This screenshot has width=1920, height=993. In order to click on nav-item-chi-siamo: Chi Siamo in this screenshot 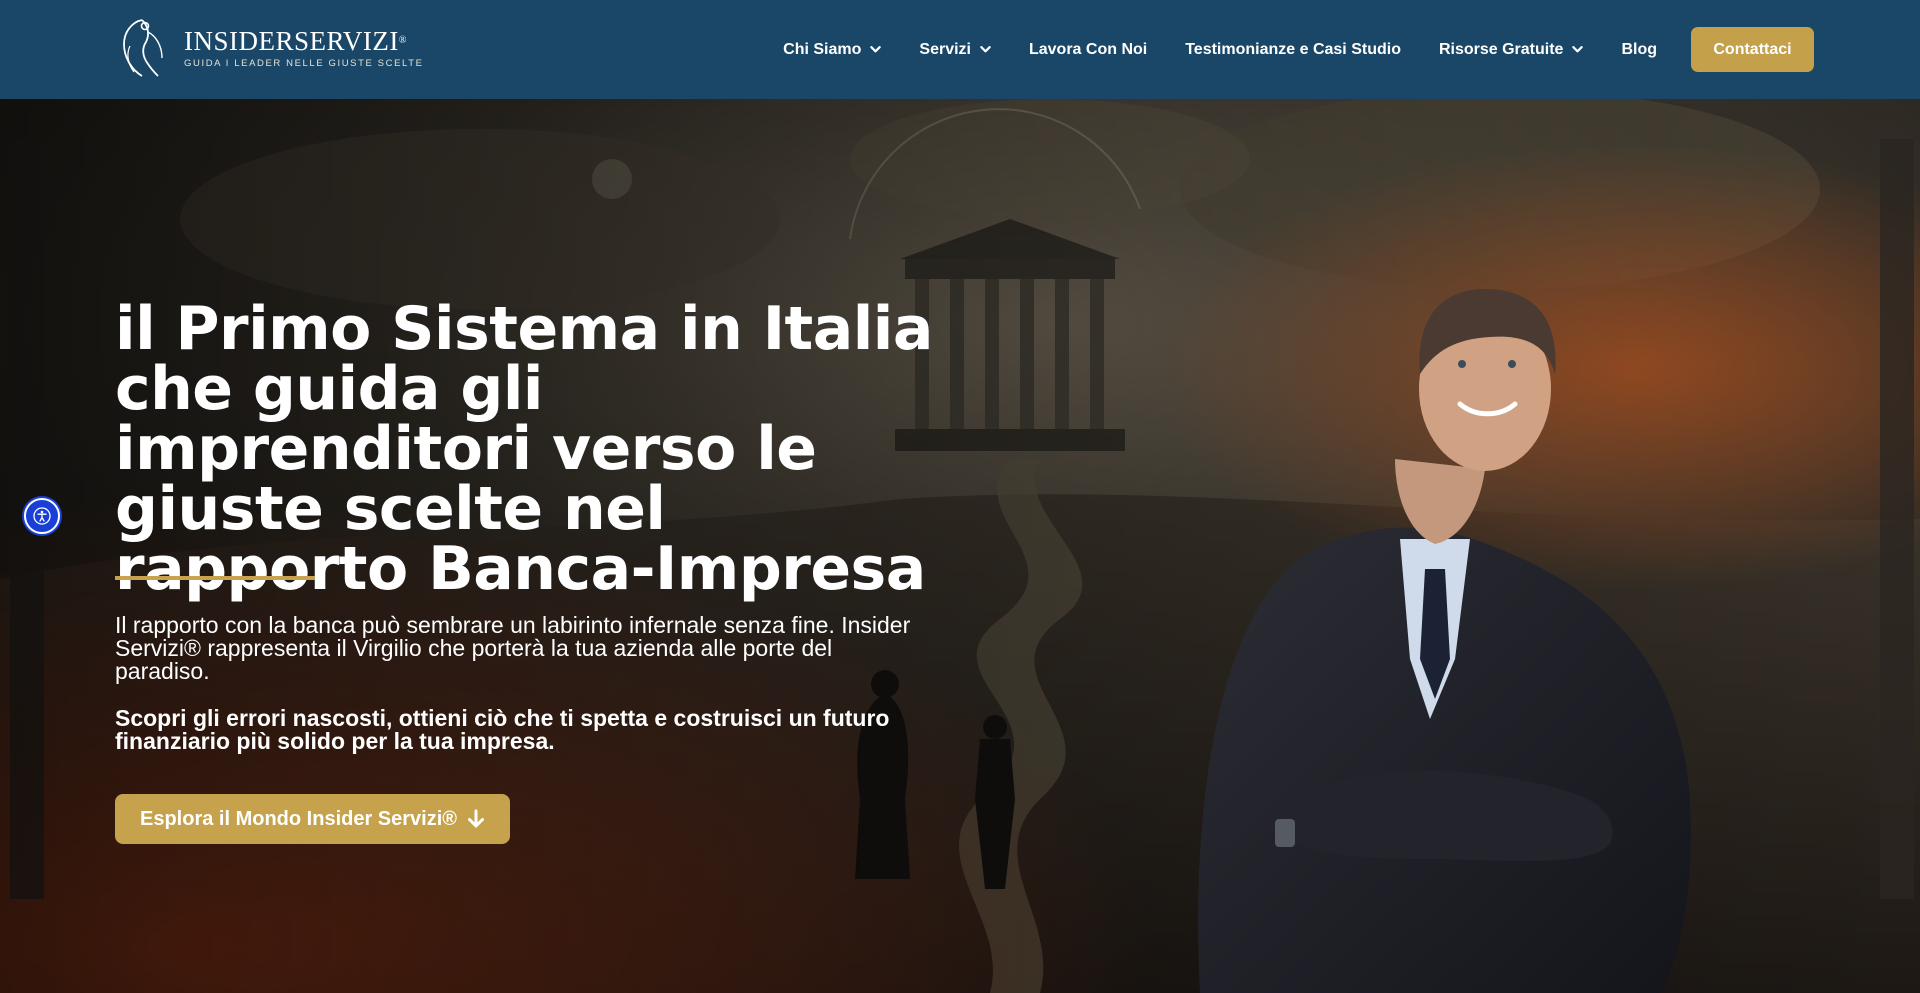, I will do `click(832, 49)`.